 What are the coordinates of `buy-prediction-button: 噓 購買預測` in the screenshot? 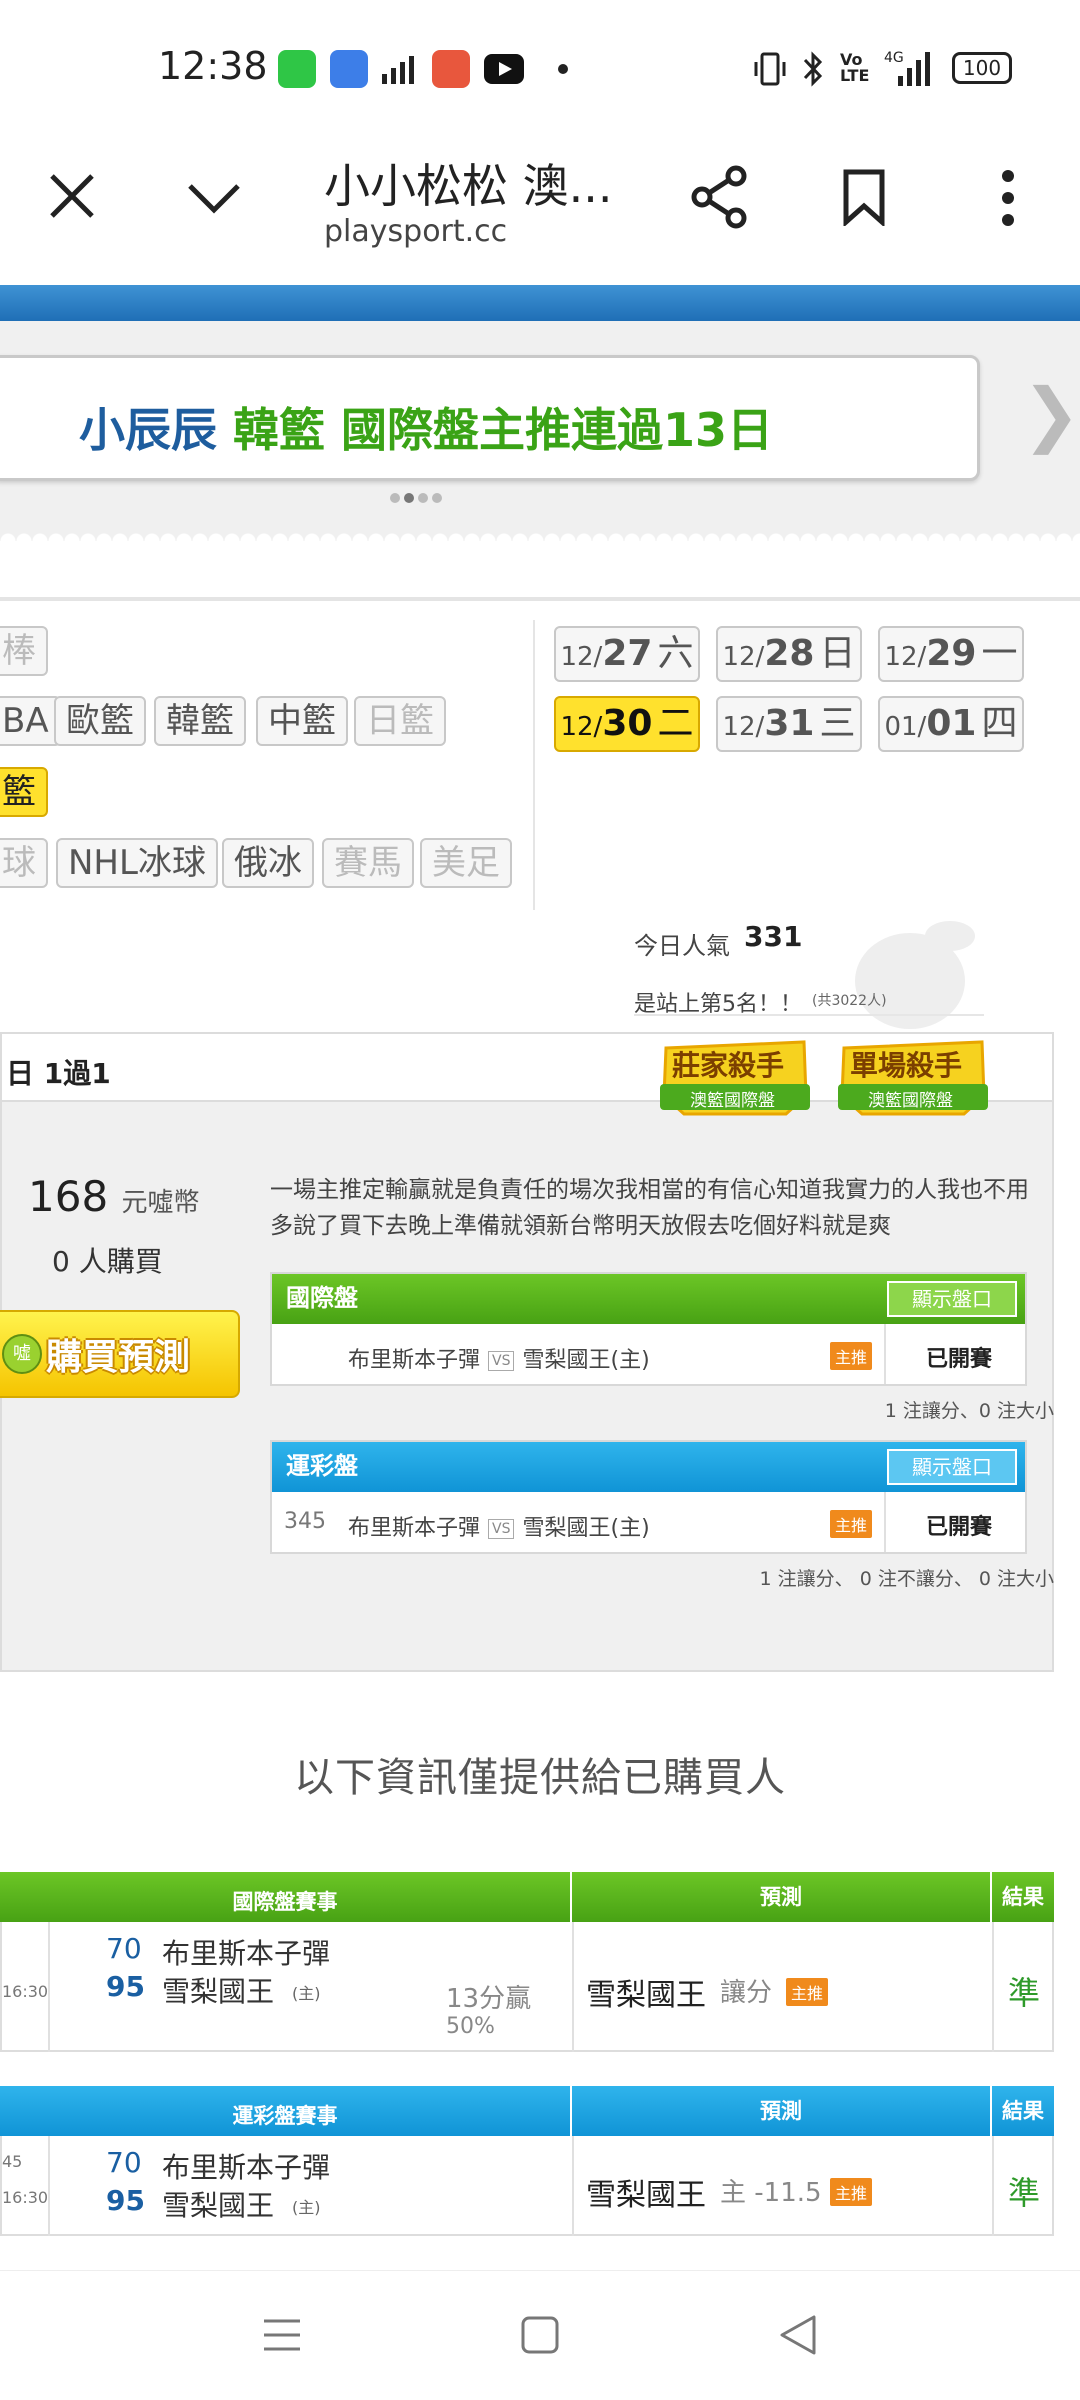 It's located at (120, 1354).